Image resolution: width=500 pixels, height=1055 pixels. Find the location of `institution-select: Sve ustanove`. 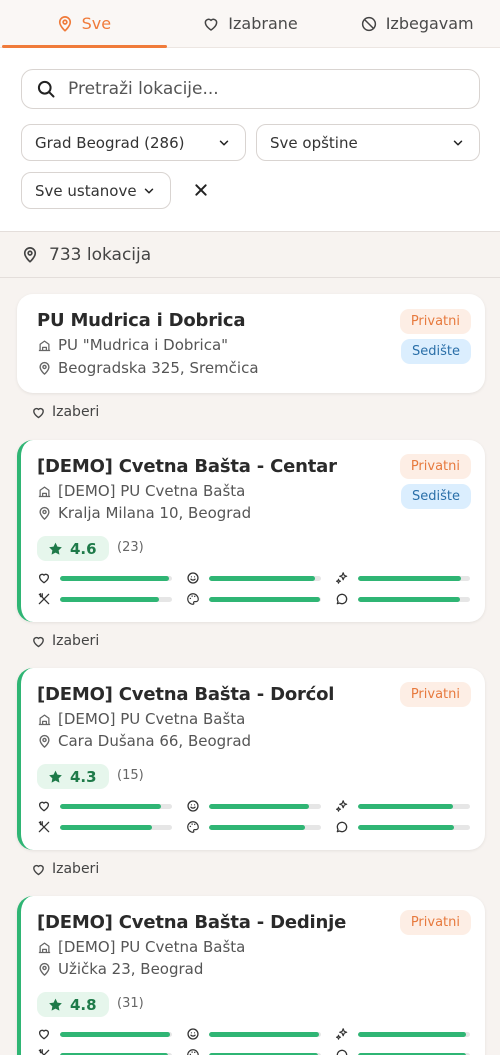

institution-select: Sve ustanove is located at coordinates (96, 190).